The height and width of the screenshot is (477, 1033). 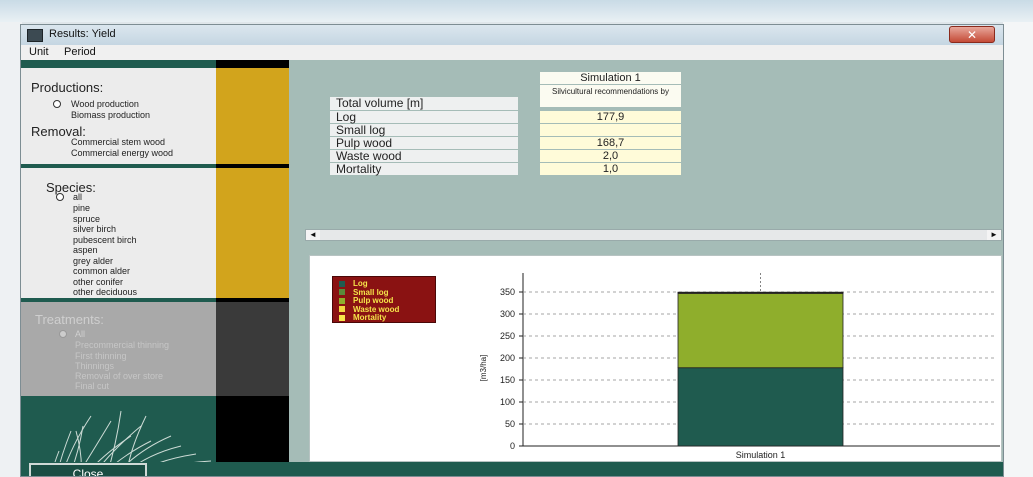 I want to click on productions-title: Productions:, so click(x=67, y=87).